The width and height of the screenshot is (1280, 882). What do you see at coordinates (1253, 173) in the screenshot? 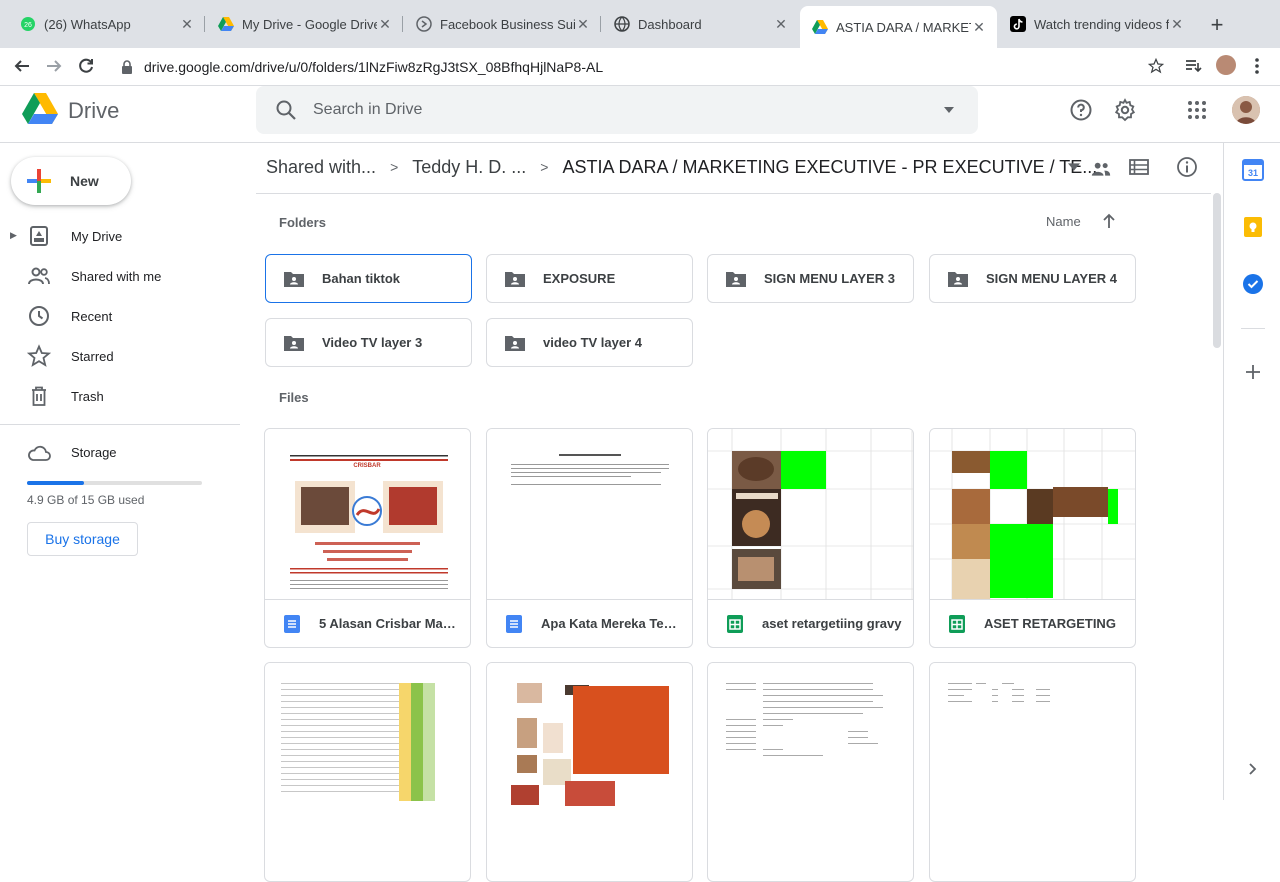
I see `svg-text: 31` at bounding box center [1253, 173].